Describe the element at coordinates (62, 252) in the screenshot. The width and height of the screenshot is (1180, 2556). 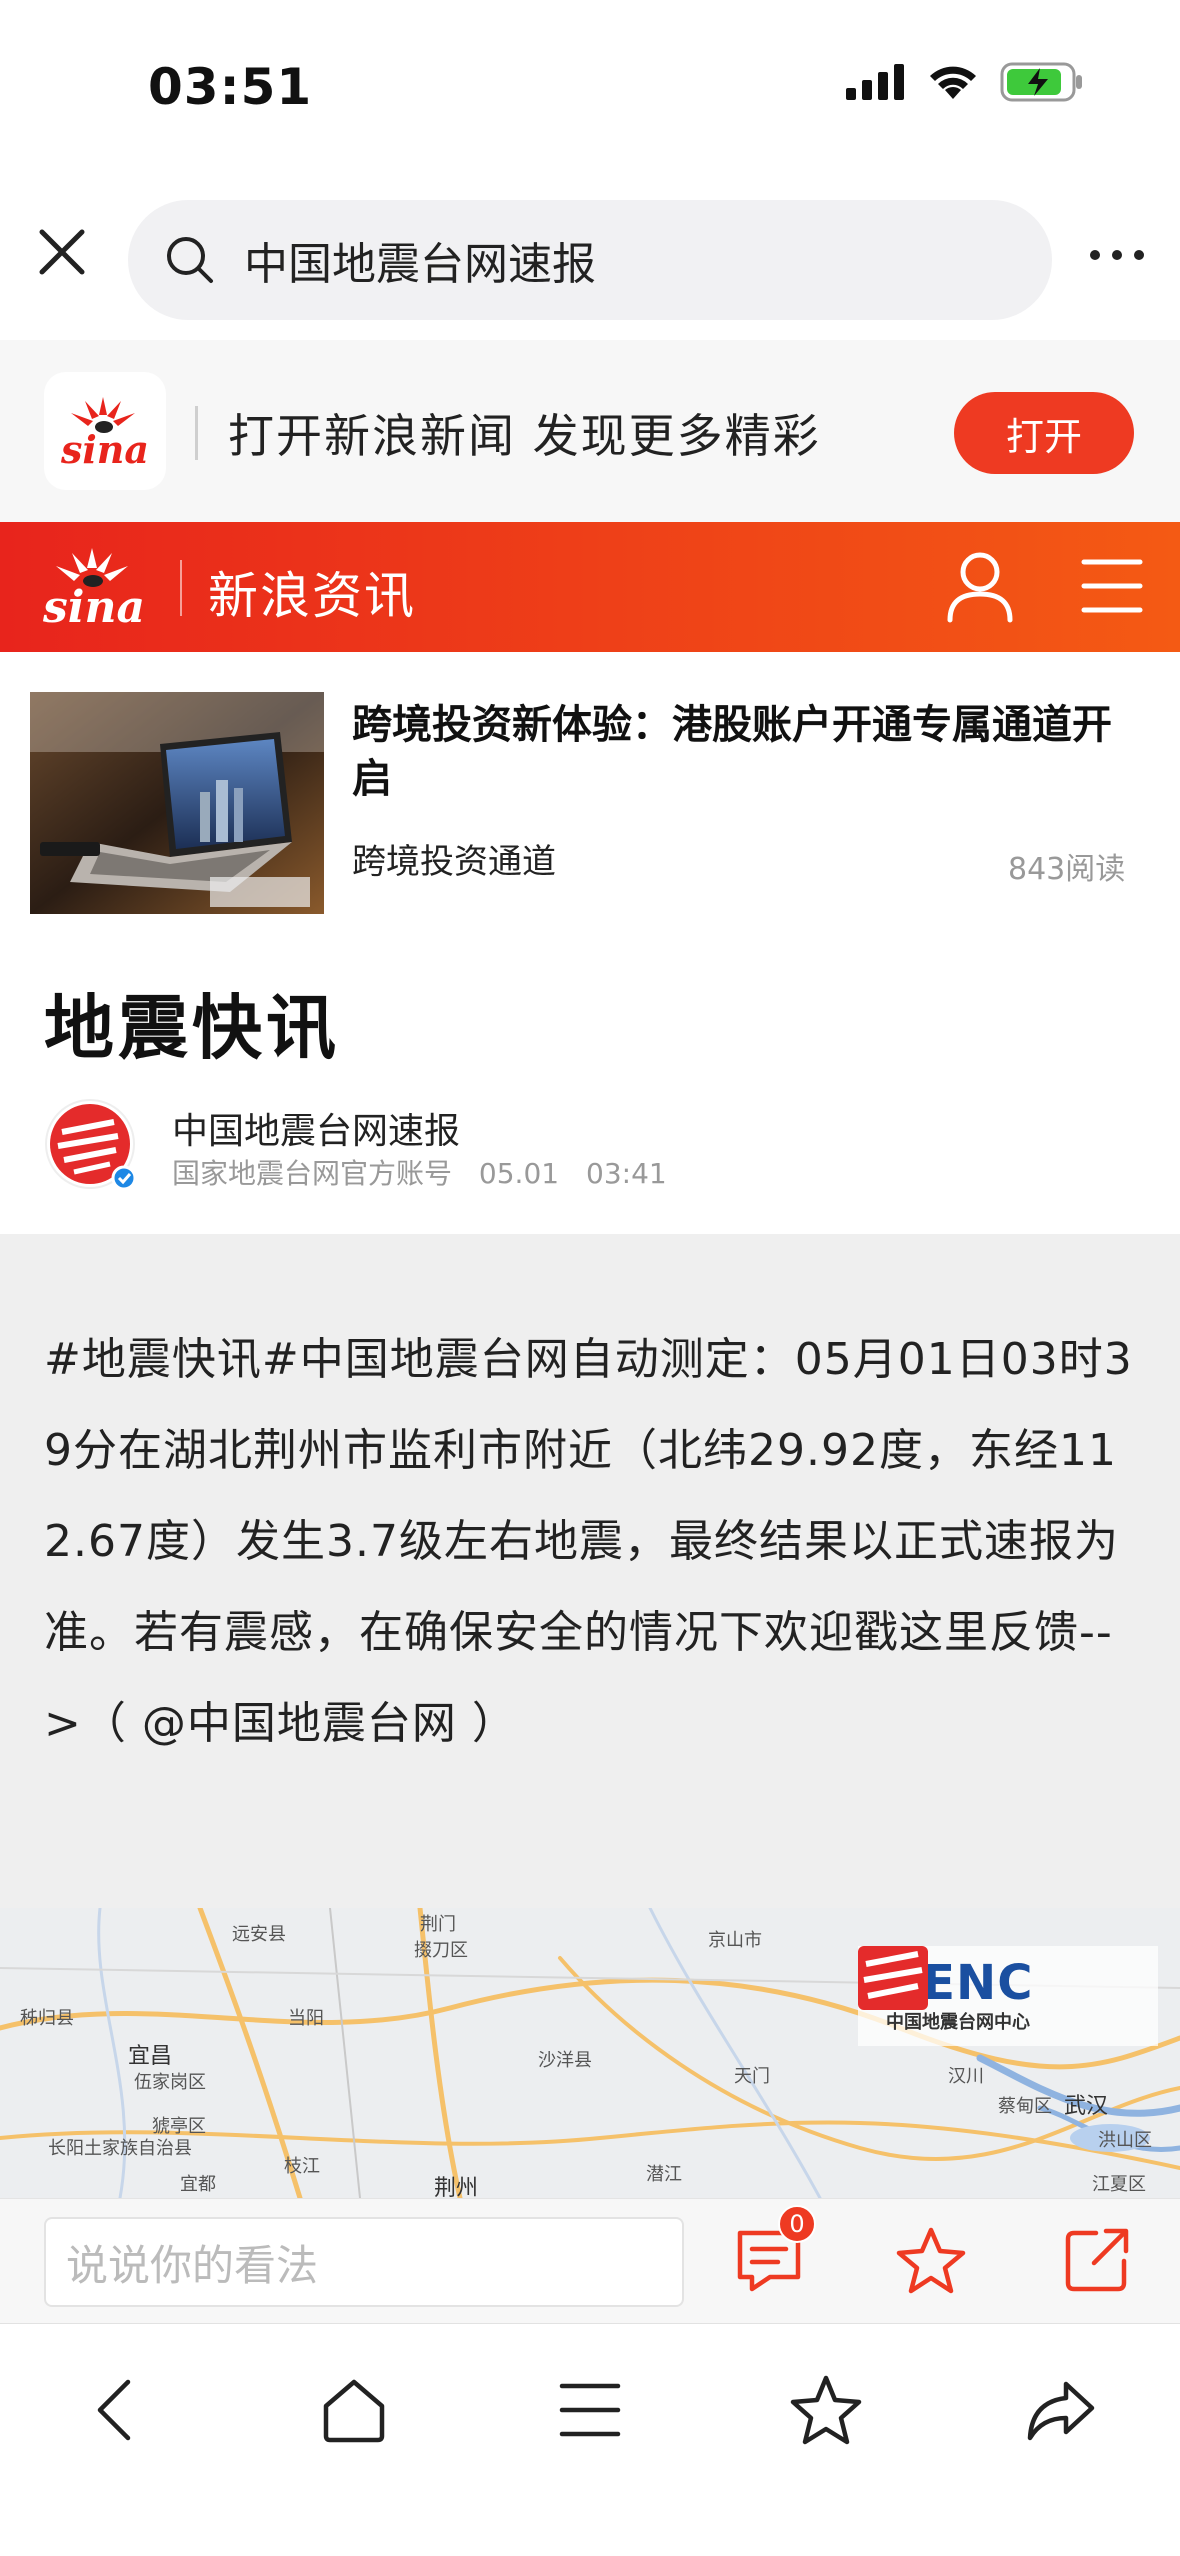
I see `close-icon` at that location.